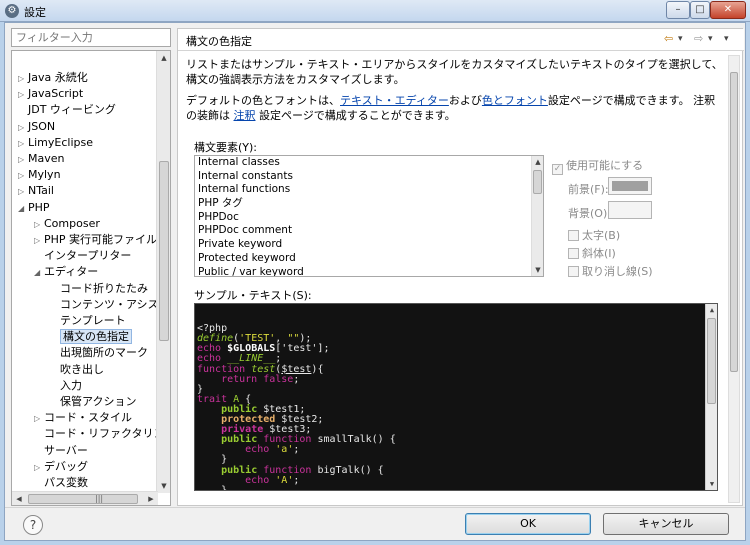 The width and height of the screenshot is (750, 545). I want to click on scroll-left-icon: ◀, so click(19, 498).